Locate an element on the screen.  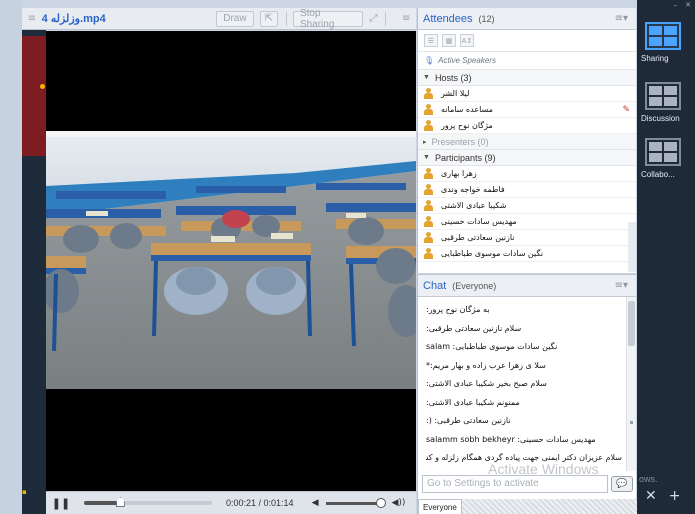
send-chat-icon: 💬 is located at coordinates (622, 484).